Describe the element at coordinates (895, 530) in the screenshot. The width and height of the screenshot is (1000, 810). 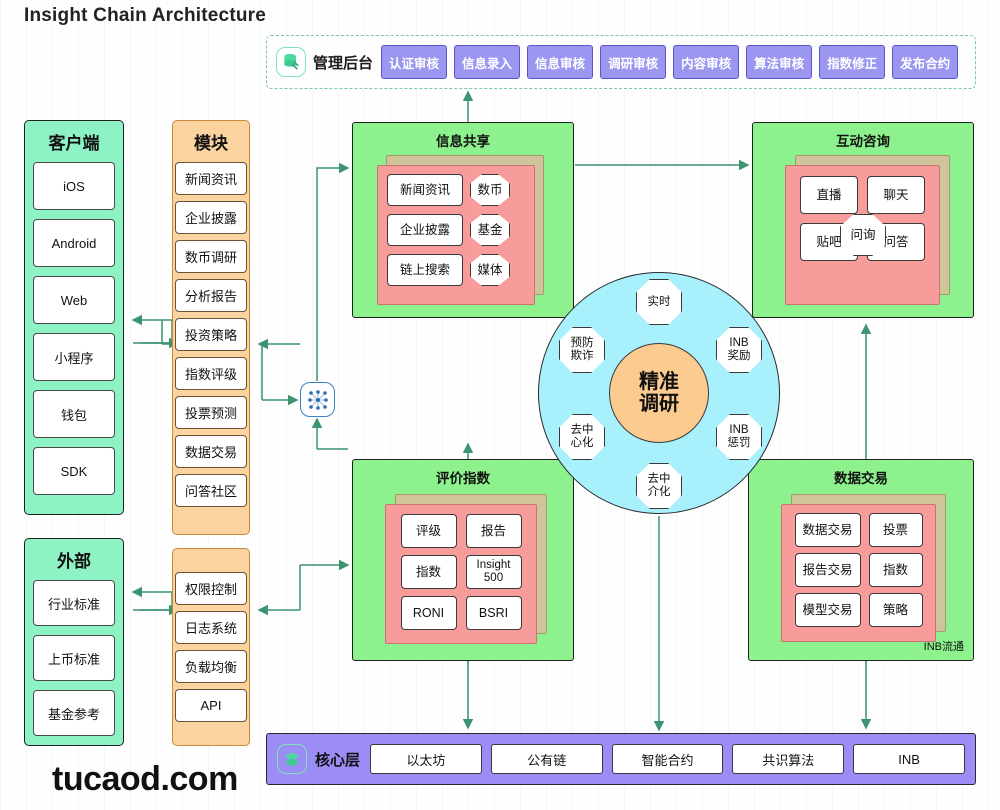
I see `trade-rect-1: 投票` at that location.